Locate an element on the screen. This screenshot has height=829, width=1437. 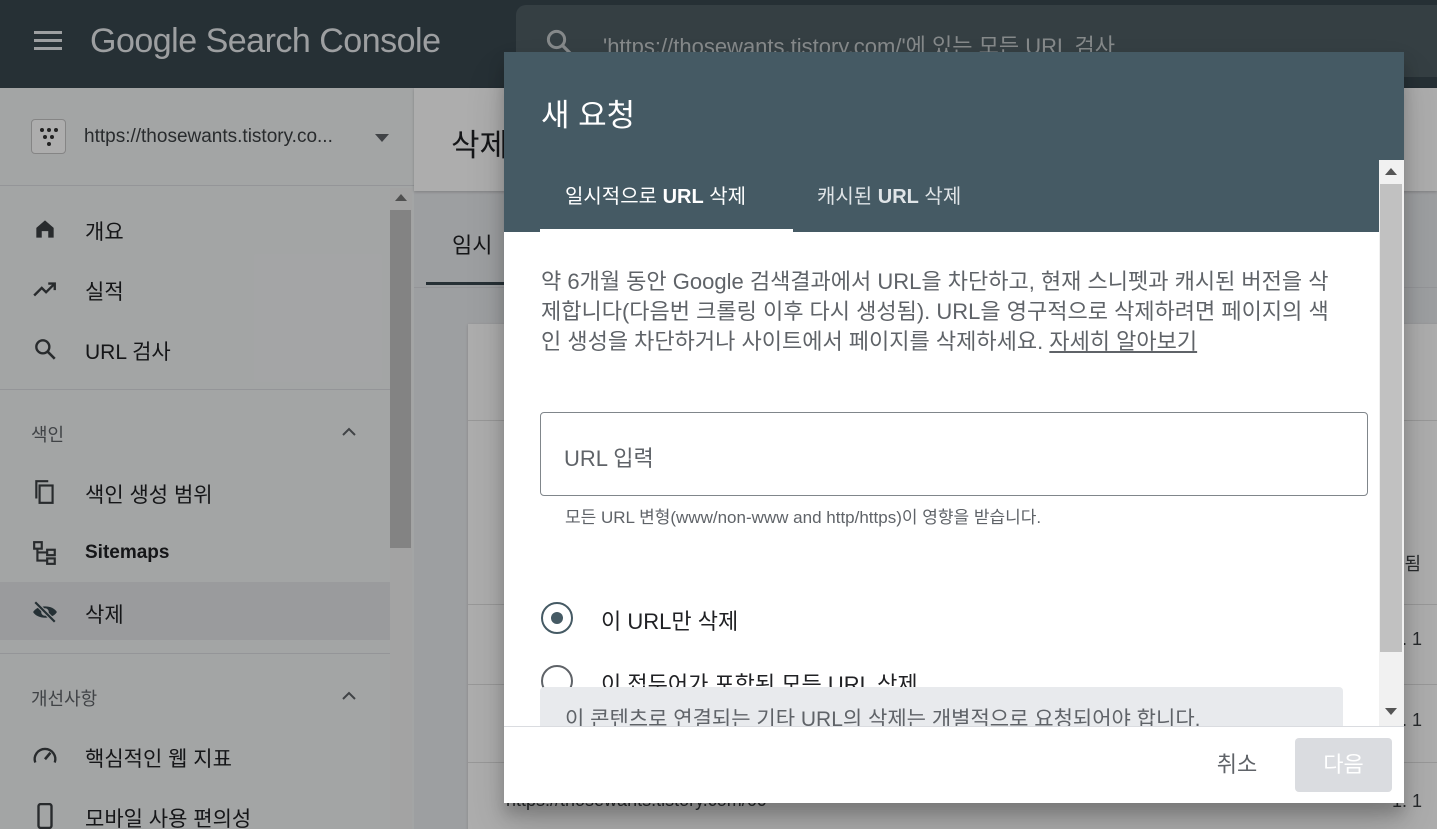
learn-more-link: 자세히 알아보기 is located at coordinates (1123, 341).